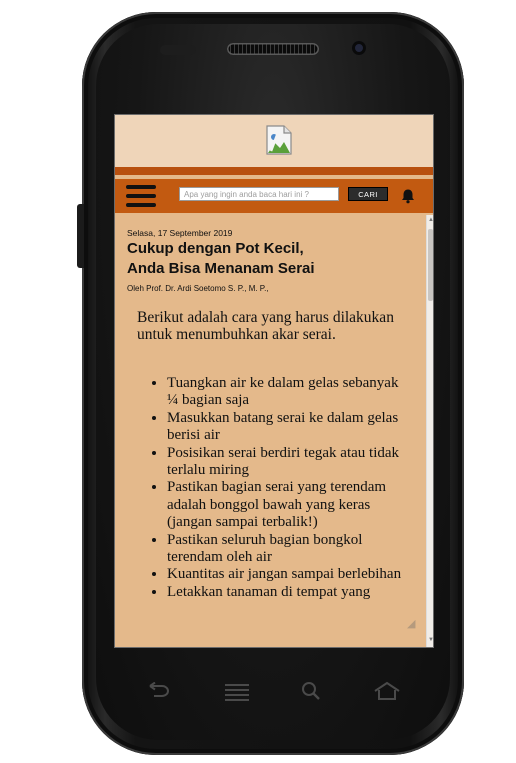 The width and height of the screenshot is (516, 763). I want to click on broken-image-icon, so click(279, 140).